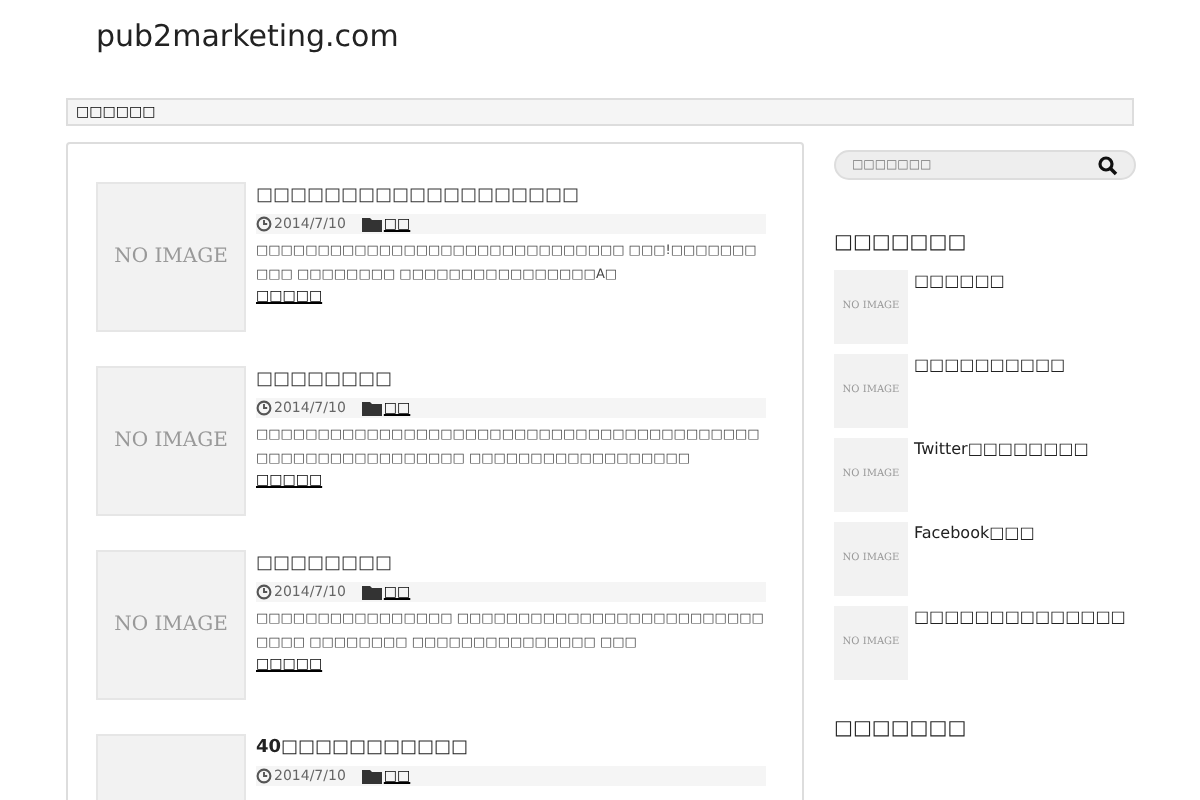 The image size is (1200, 800). Describe the element at coordinates (990, 392) in the screenshot. I see `popular-post-link: □□□□□□□□□□` at that location.